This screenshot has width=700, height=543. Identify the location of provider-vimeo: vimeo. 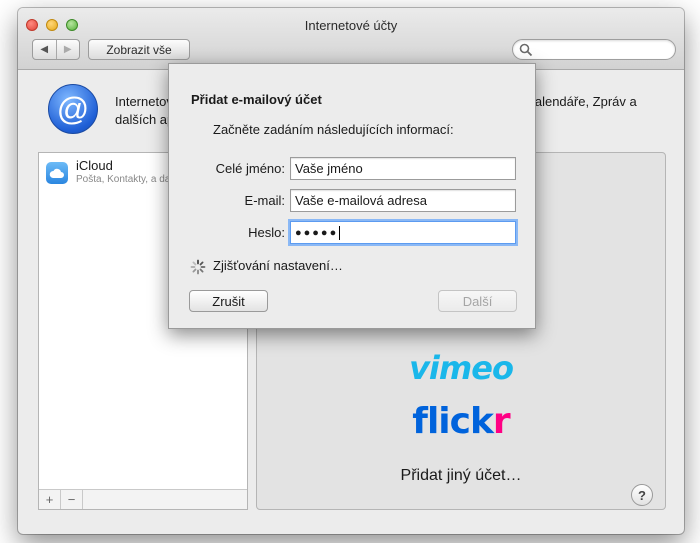
(461, 368).